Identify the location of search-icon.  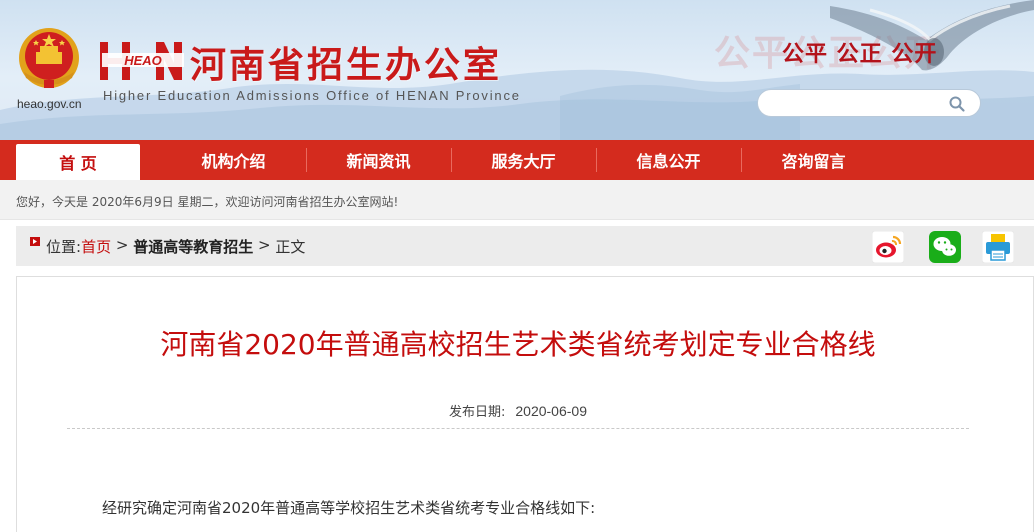
(957, 104).